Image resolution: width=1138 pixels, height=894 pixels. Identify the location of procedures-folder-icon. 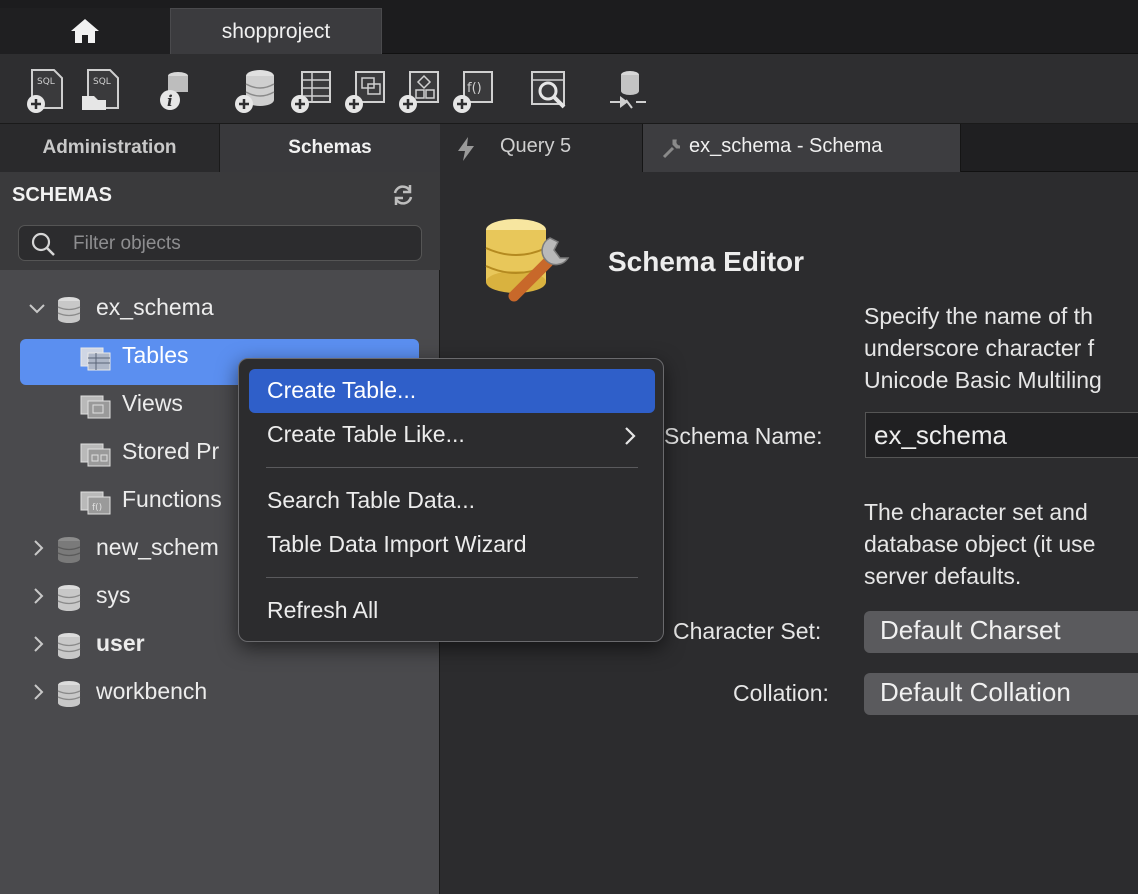
(95, 455).